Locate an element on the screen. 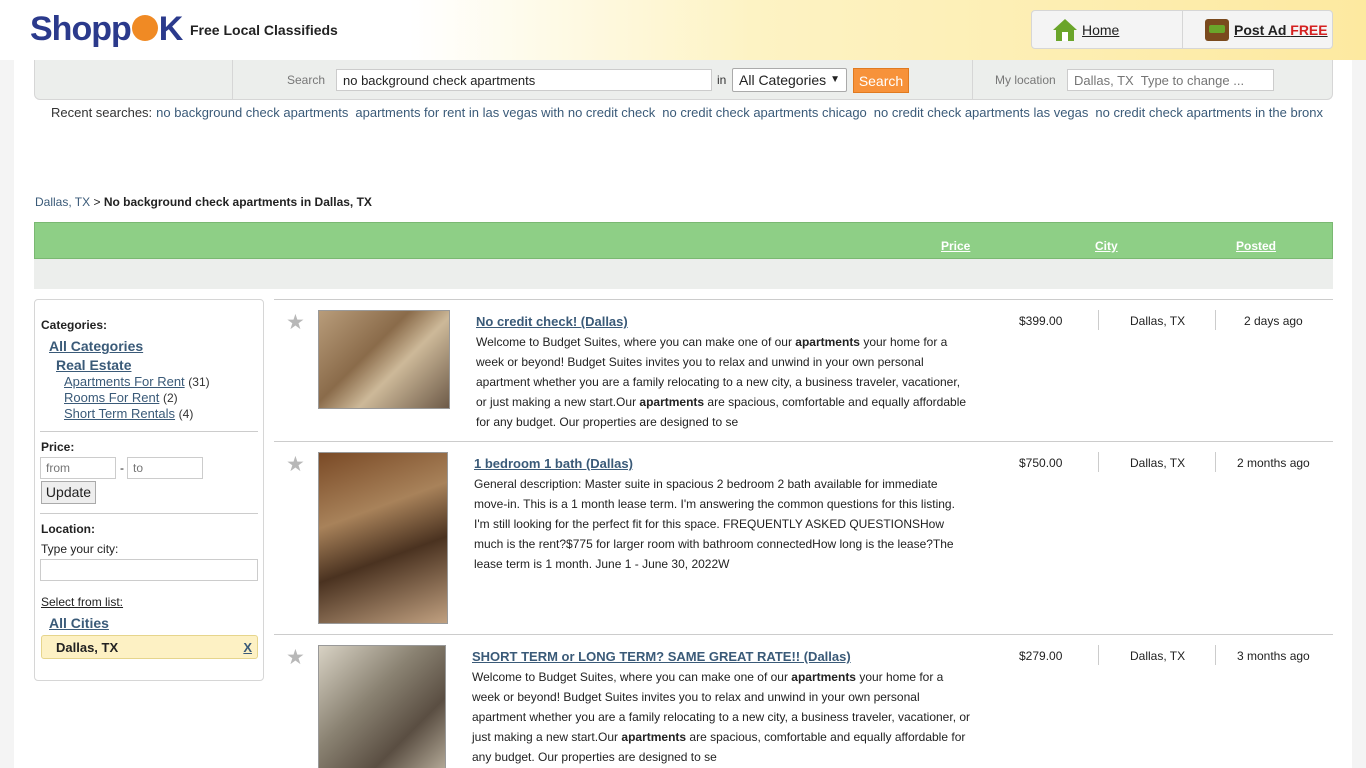 The width and height of the screenshot is (1366, 768). listing-price: $750.00 is located at coordinates (1041, 463).